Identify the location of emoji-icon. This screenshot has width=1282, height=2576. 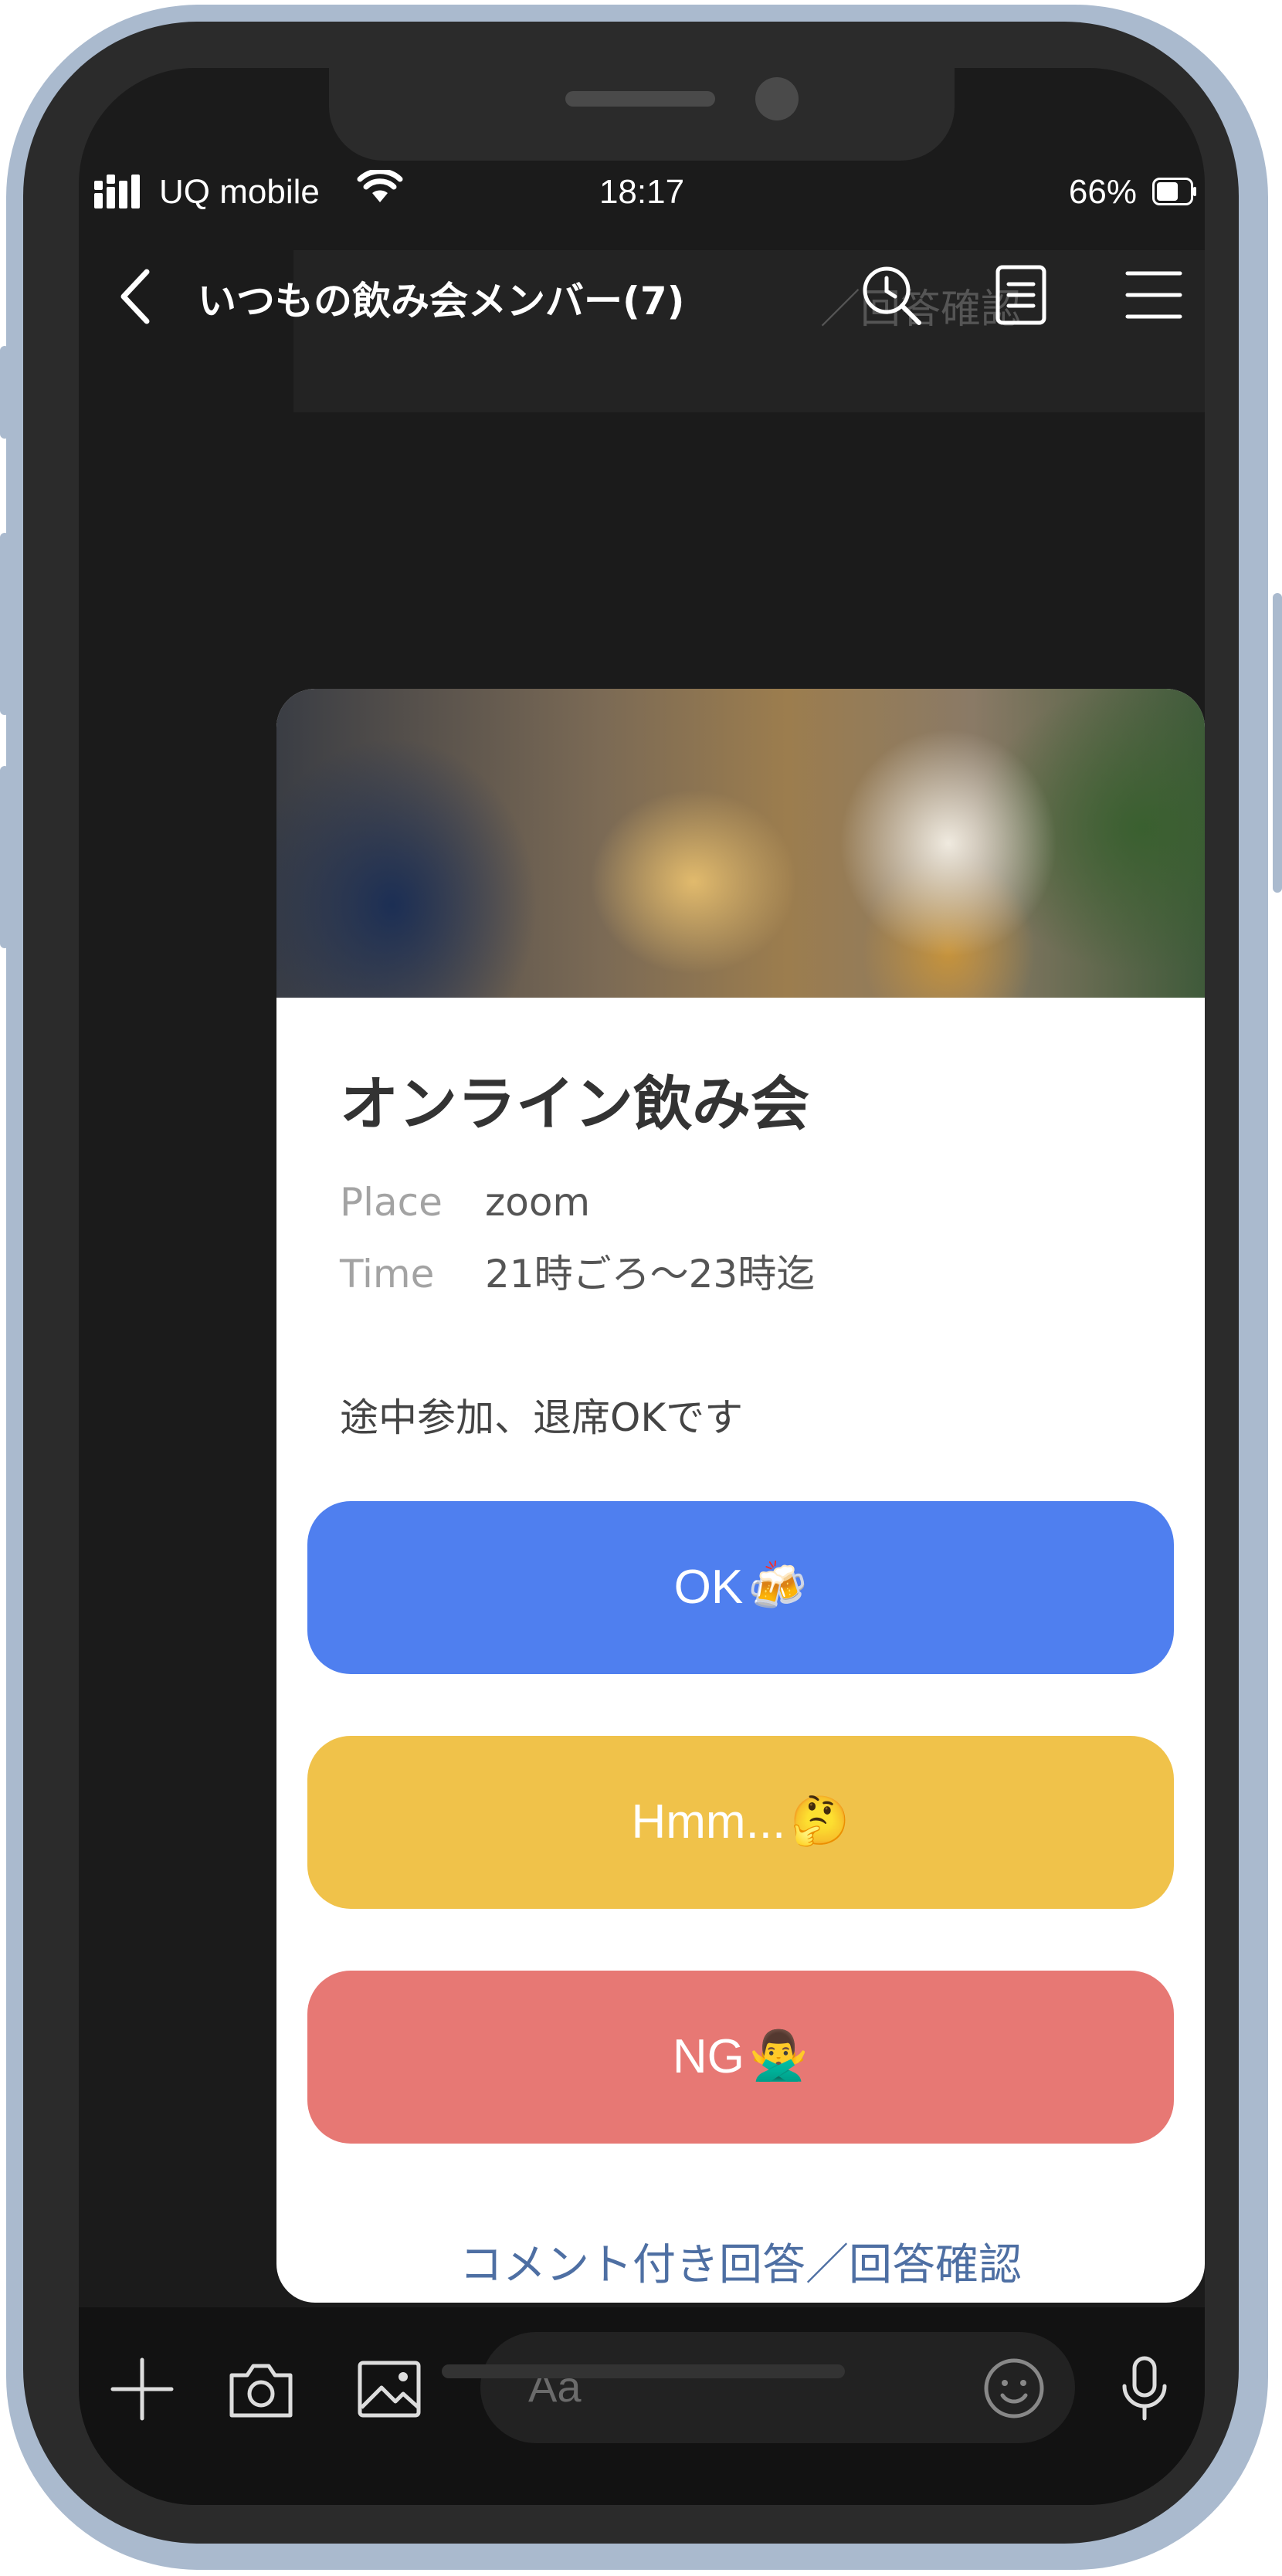
(1014, 2388).